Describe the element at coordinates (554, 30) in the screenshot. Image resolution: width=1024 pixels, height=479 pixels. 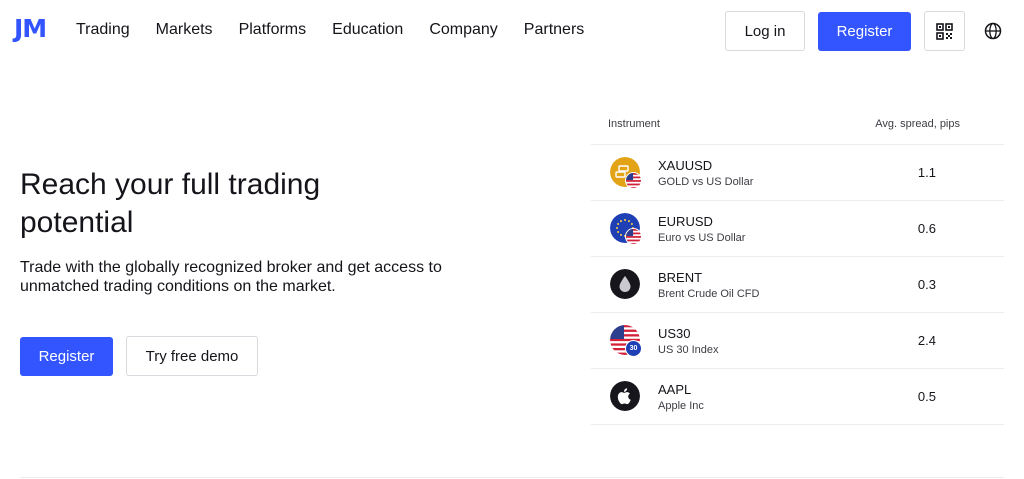
I see `nav-partners: Partners` at that location.